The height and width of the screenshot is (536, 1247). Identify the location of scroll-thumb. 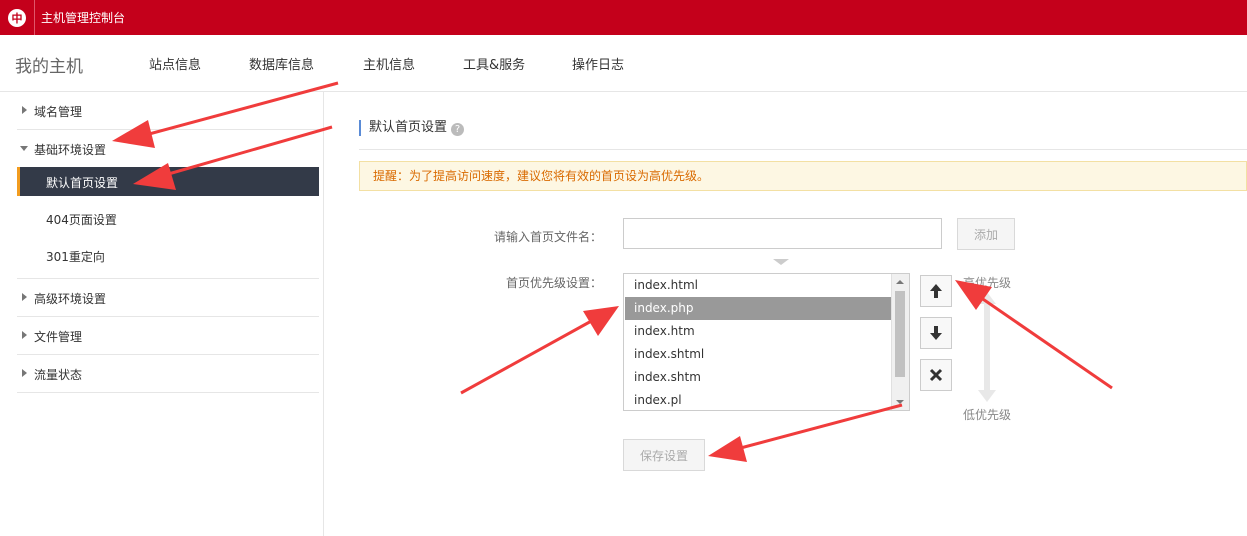
(900, 334).